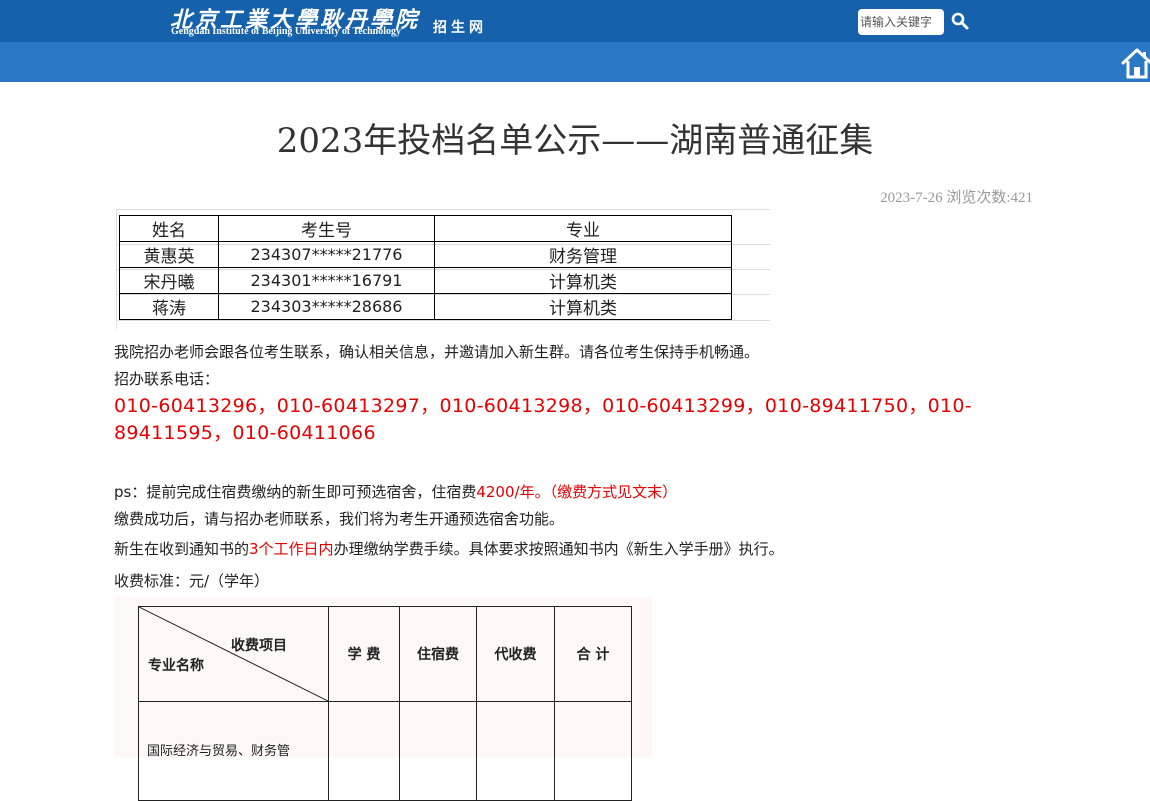 This screenshot has height=801, width=1150. Describe the element at coordinates (558, 549) in the screenshot. I see `deadline-text-b: 办理缴纳学费手续。具体要求按照通知书内《新生入学手册》执行。` at that location.